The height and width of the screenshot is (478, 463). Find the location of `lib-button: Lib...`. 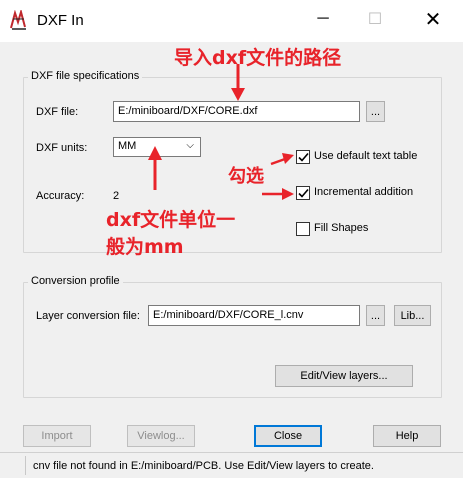

lib-button: Lib... is located at coordinates (412, 315).